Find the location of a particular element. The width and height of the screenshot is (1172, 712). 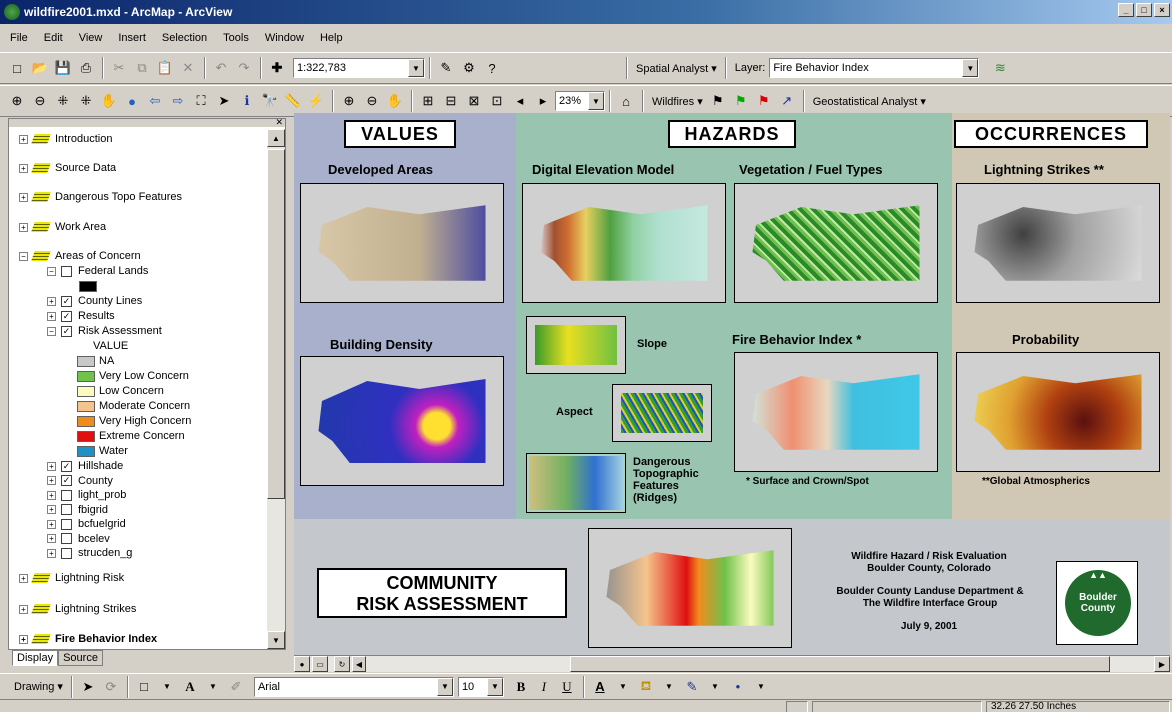

fill-color-icon: ⛾ is located at coordinates (646, 687).